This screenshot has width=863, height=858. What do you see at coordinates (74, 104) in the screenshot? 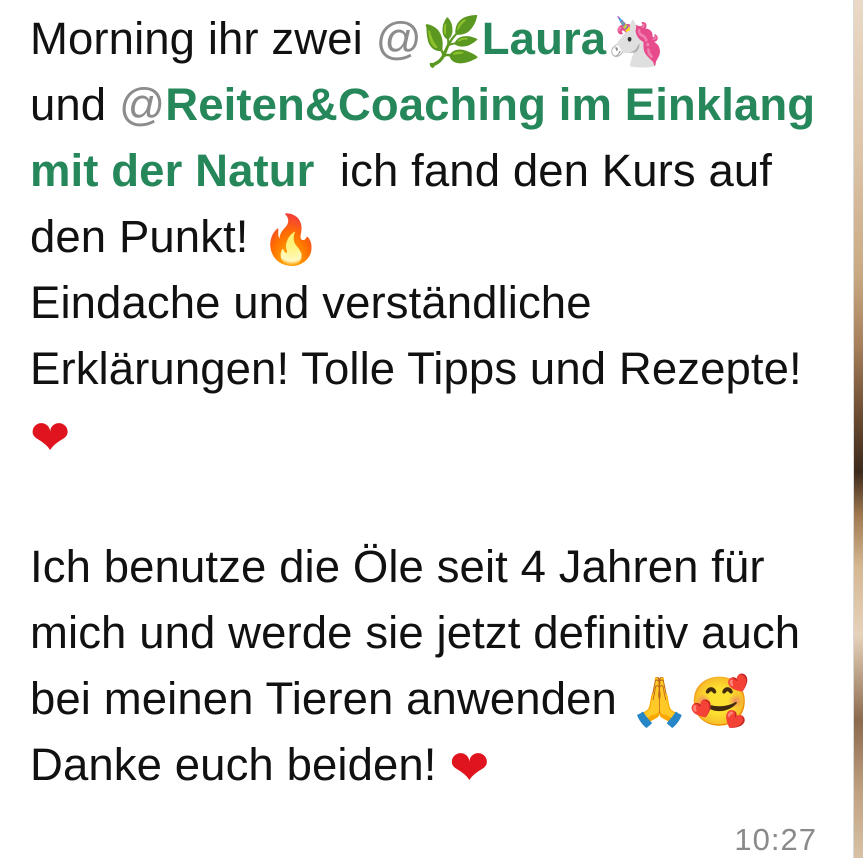
I see `connector-text: und` at bounding box center [74, 104].